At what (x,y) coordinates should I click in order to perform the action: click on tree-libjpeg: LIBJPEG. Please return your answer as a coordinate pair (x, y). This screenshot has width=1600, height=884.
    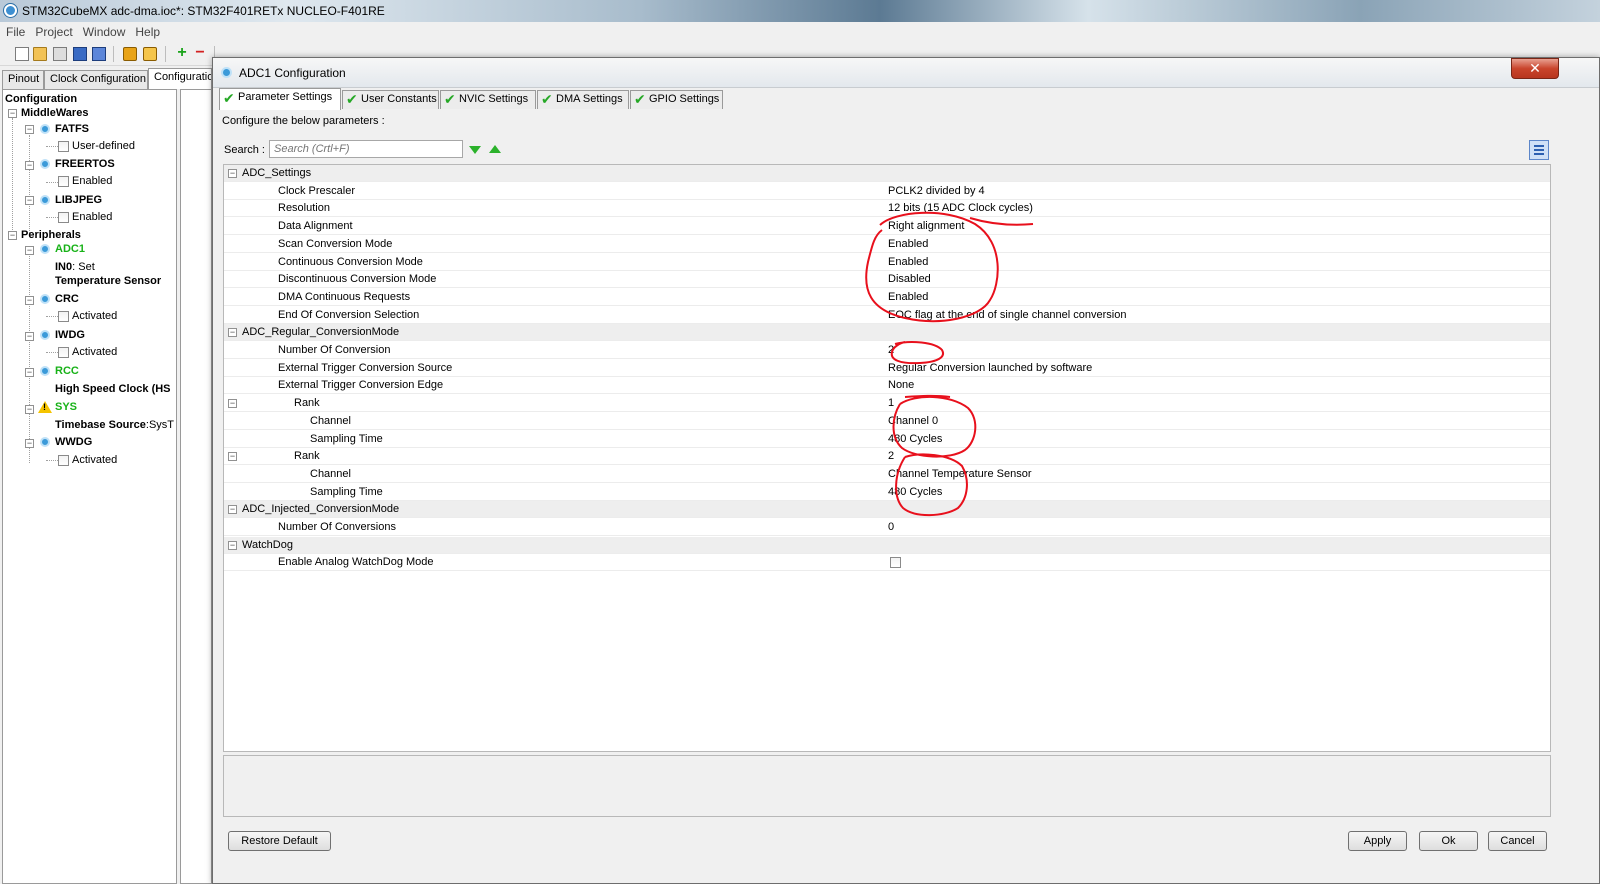
    Looking at the image, I should click on (78, 200).